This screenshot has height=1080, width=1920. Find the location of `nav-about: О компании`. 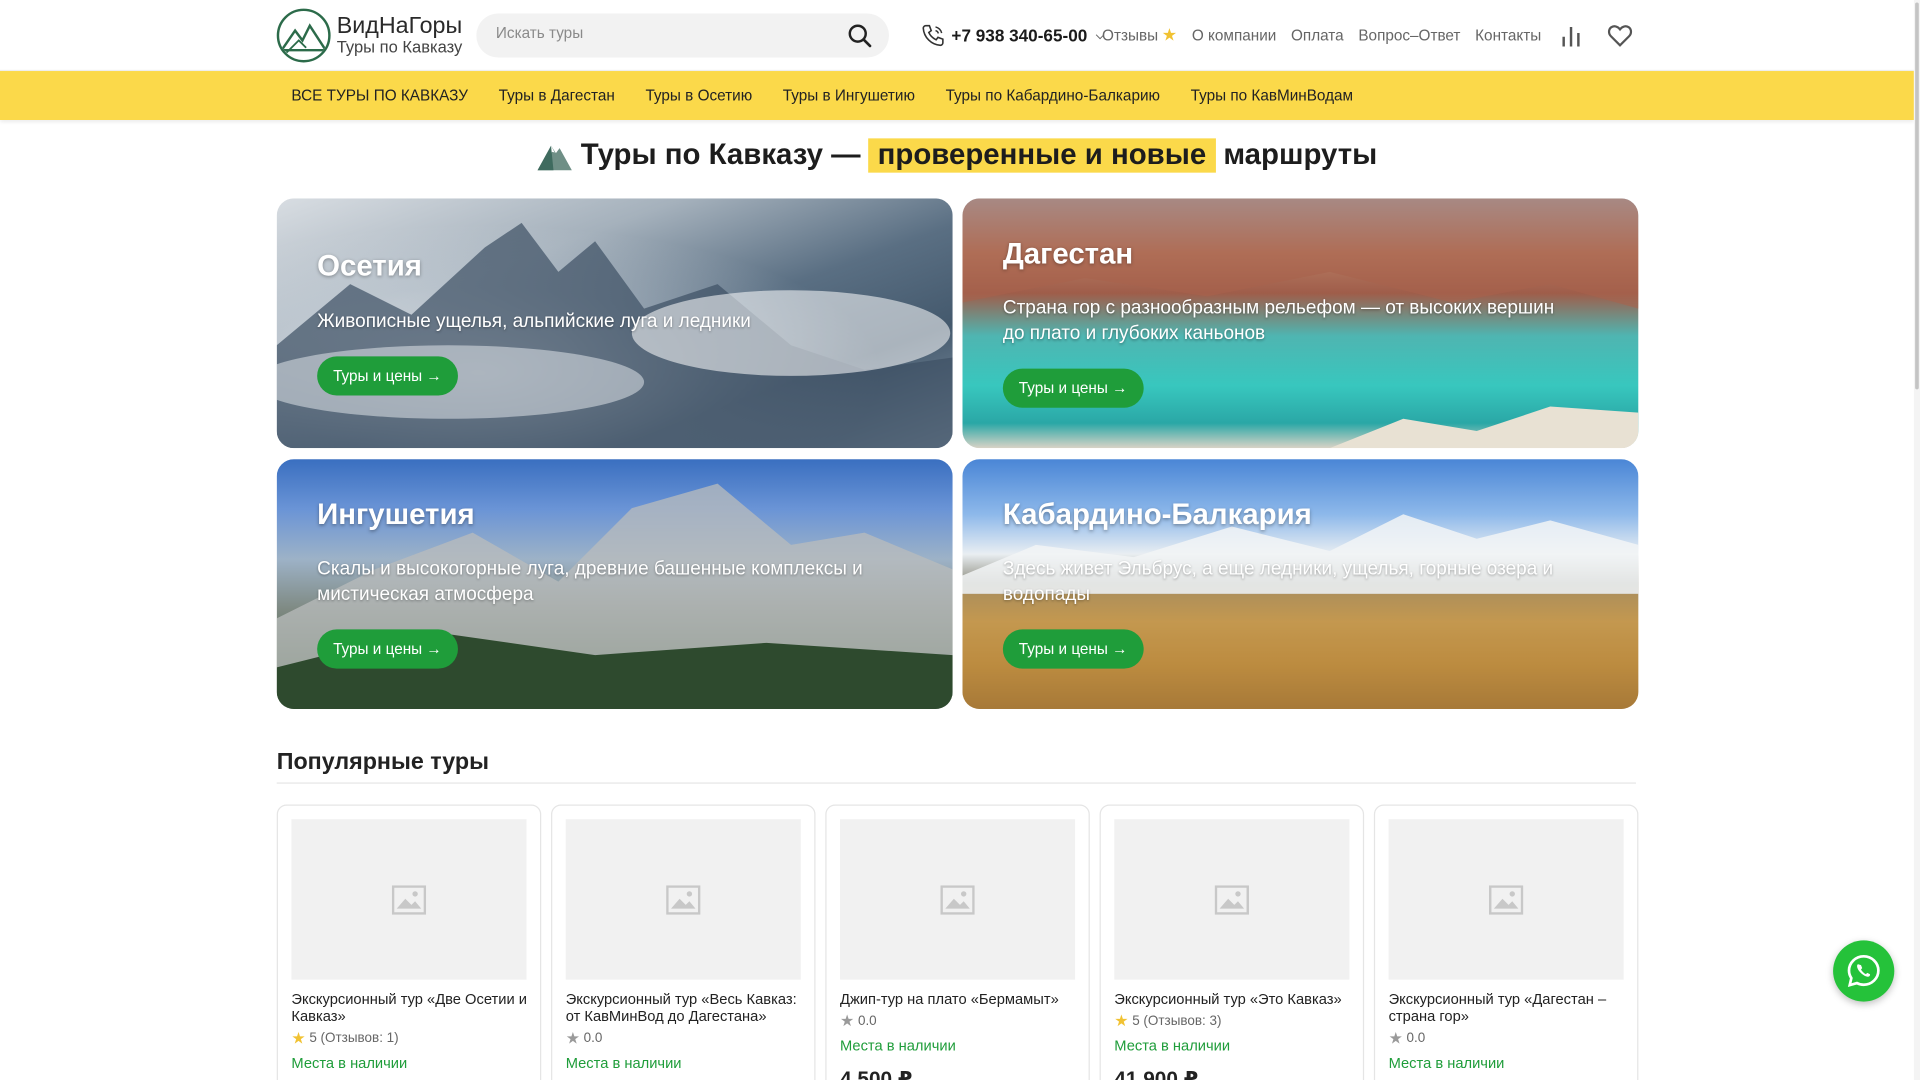

nav-about: О компании is located at coordinates (1234, 34).